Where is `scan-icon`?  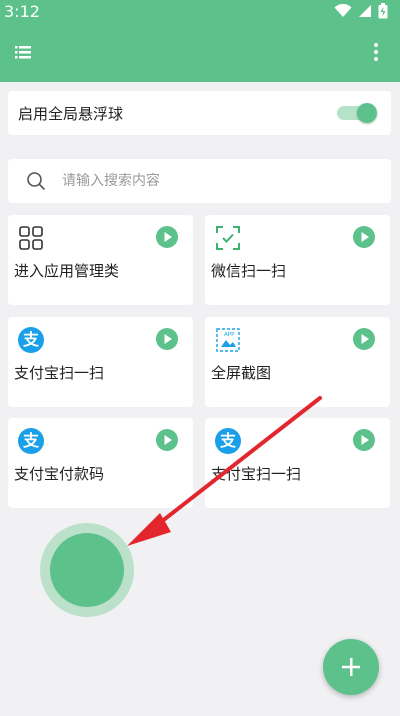
scan-icon is located at coordinates (228, 238).